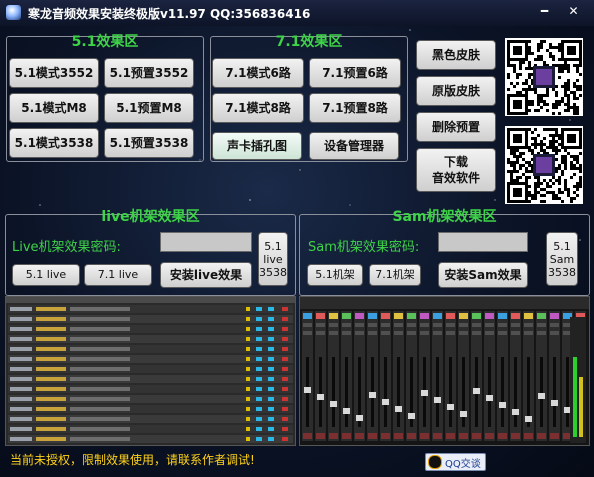 The image size is (594, 477). What do you see at coordinates (364, 247) in the screenshot?
I see `sam-password-label: Sam机架效果密码:` at bounding box center [364, 247].